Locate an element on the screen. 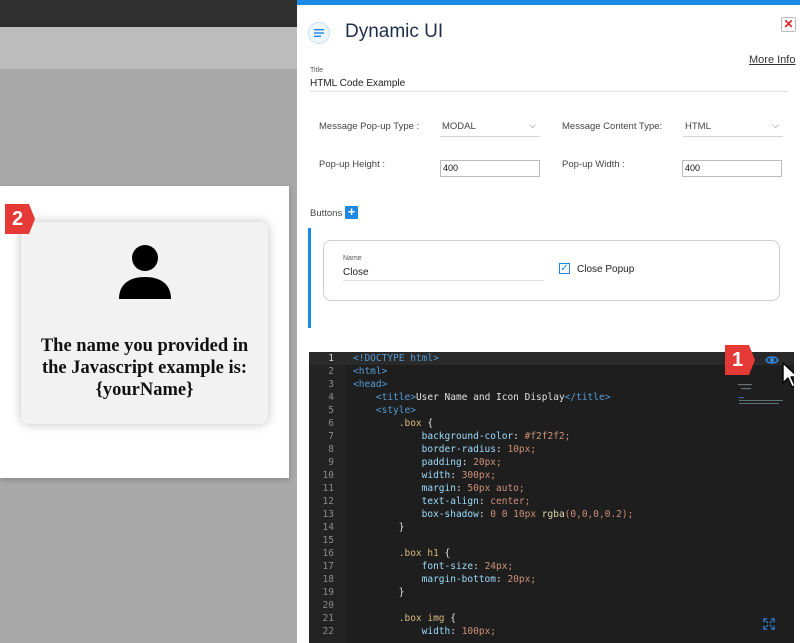 Image resolution: width=800 pixels, height=643 pixels. line-number: 22 is located at coordinates (328, 631).